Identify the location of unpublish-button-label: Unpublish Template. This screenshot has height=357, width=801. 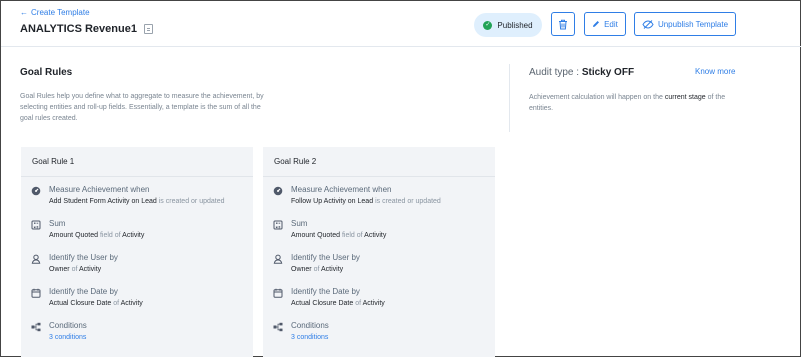
(693, 24).